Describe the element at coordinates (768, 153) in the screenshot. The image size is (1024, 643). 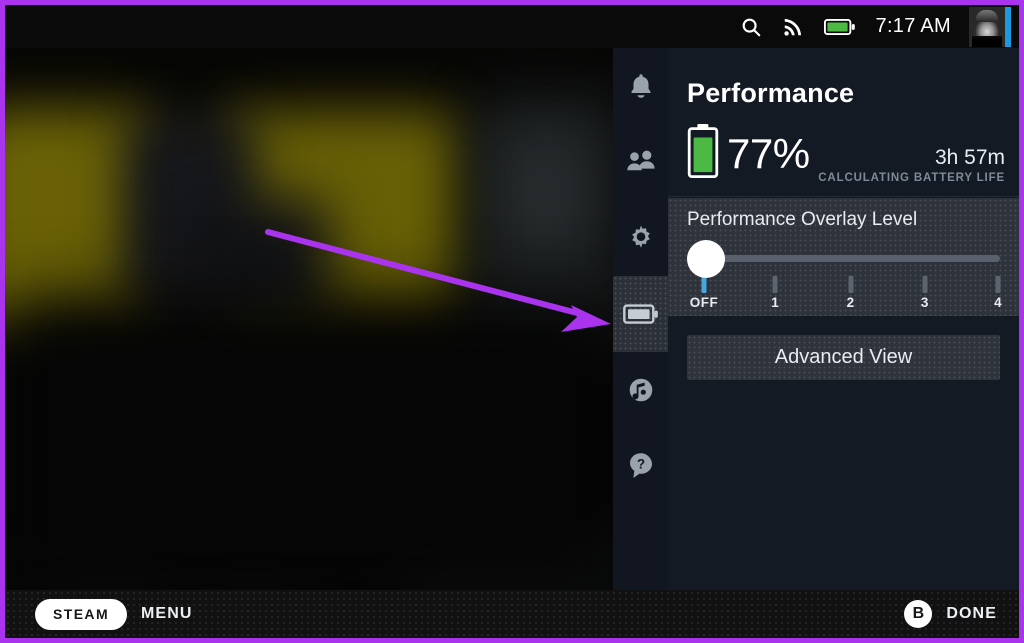
I see `battery-percent: 77%` at that location.